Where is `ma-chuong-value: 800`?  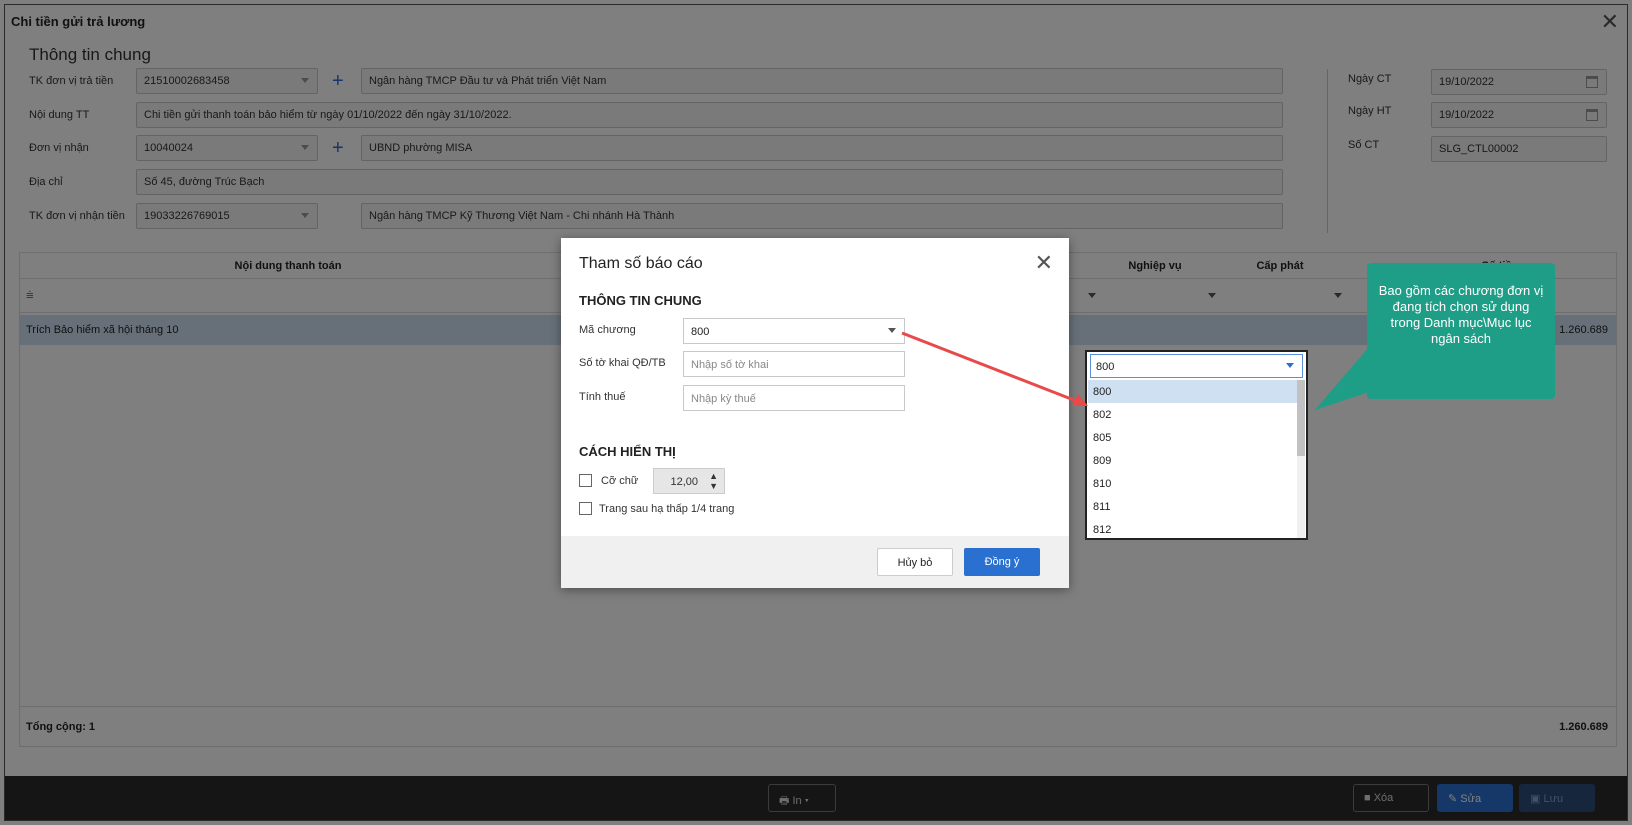 ma-chuong-value: 800 is located at coordinates (700, 332).